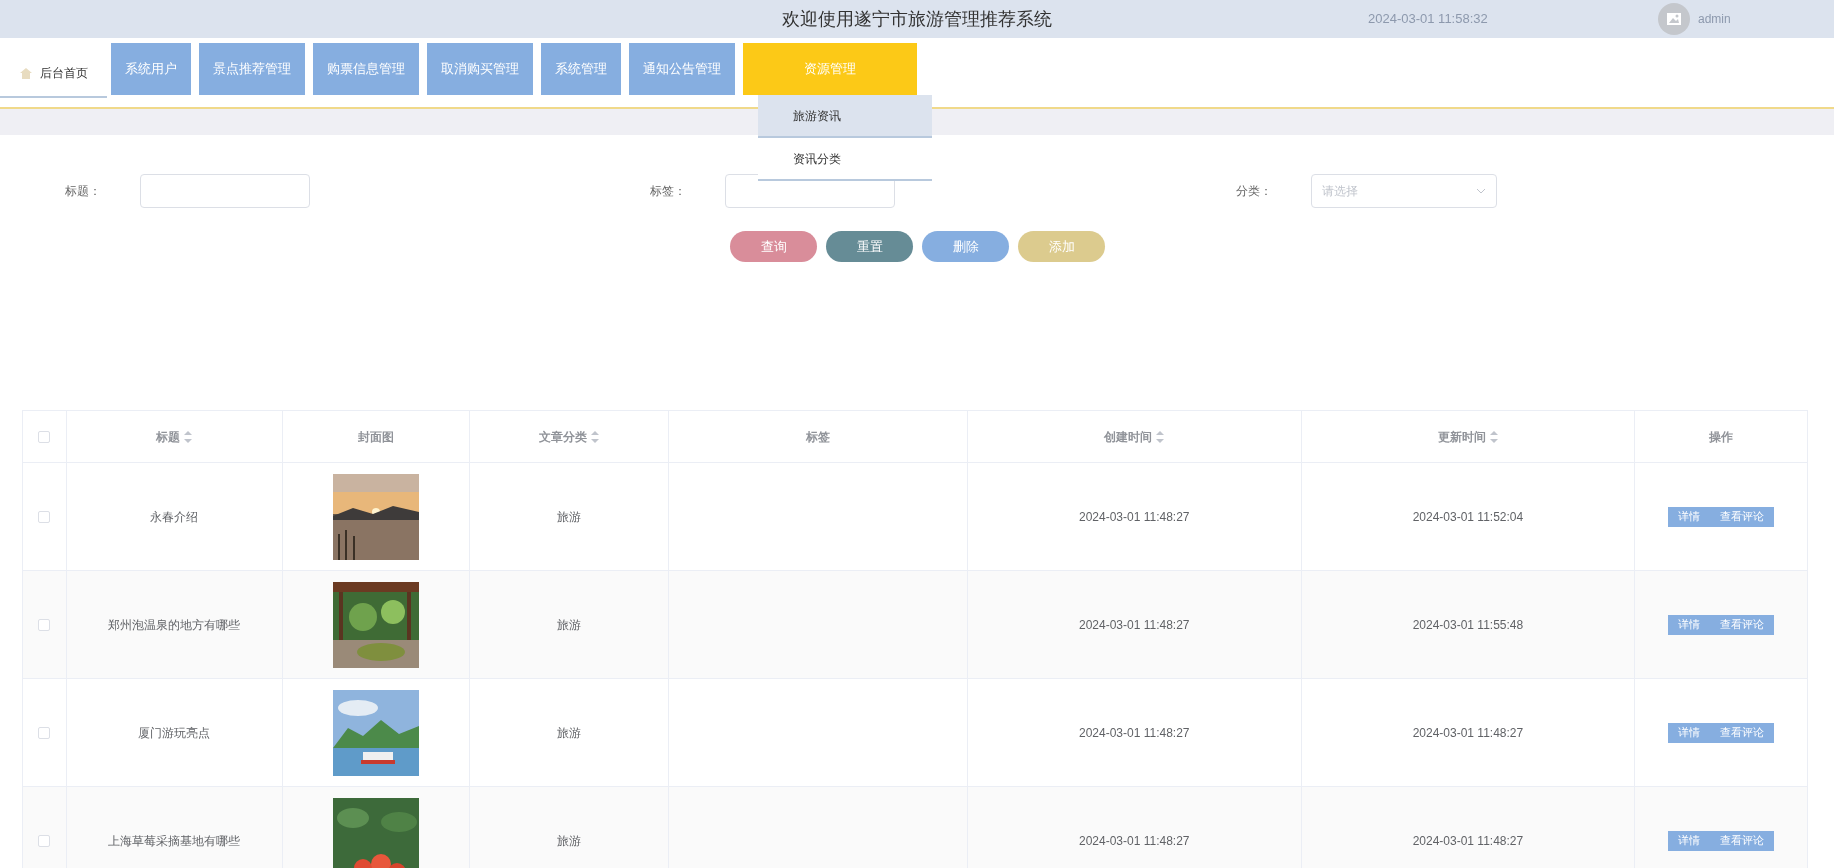 This screenshot has height=868, width=1834. What do you see at coordinates (1481, 191) in the screenshot?
I see `chevron-down-icon` at bounding box center [1481, 191].